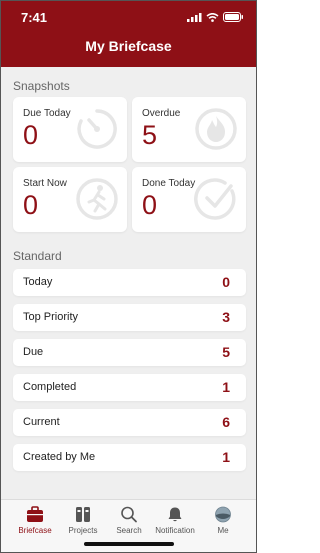  Describe the element at coordinates (37, 256) in the screenshot. I see `standard-section-label: Standard` at that location.